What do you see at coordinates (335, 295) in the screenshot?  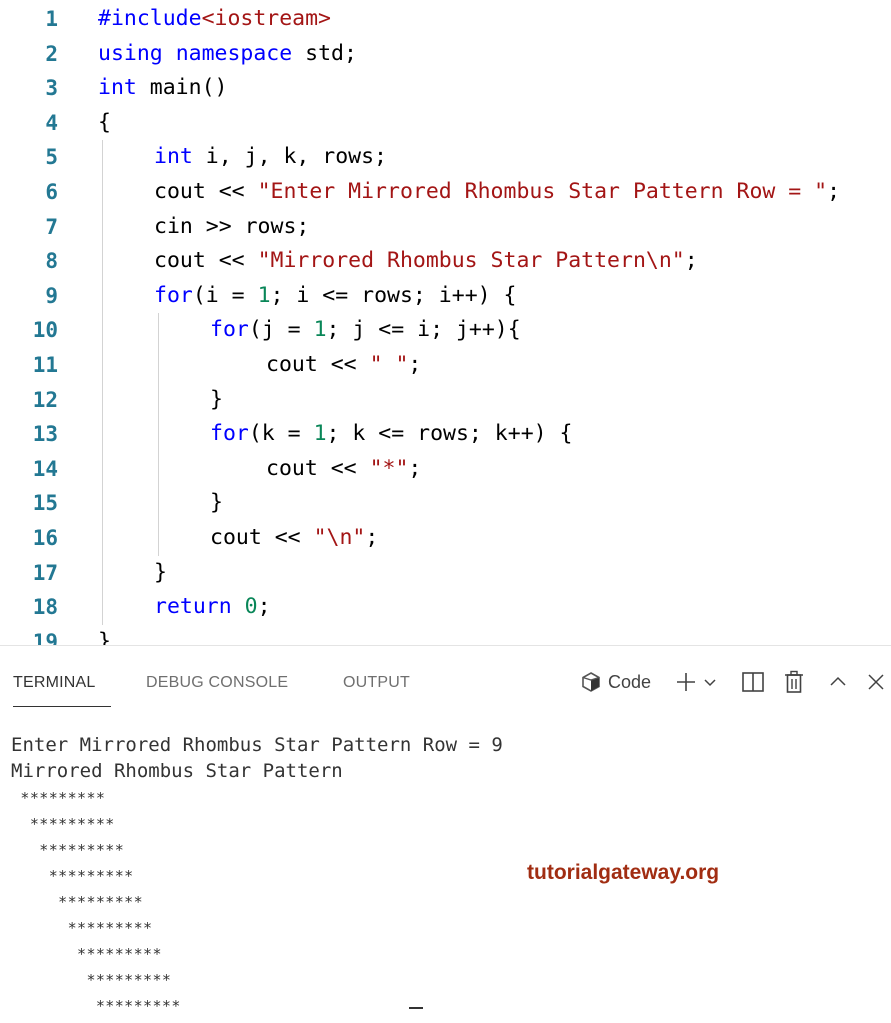 I see `code-text: for(i = 1; i <= rows; i++) {` at bounding box center [335, 295].